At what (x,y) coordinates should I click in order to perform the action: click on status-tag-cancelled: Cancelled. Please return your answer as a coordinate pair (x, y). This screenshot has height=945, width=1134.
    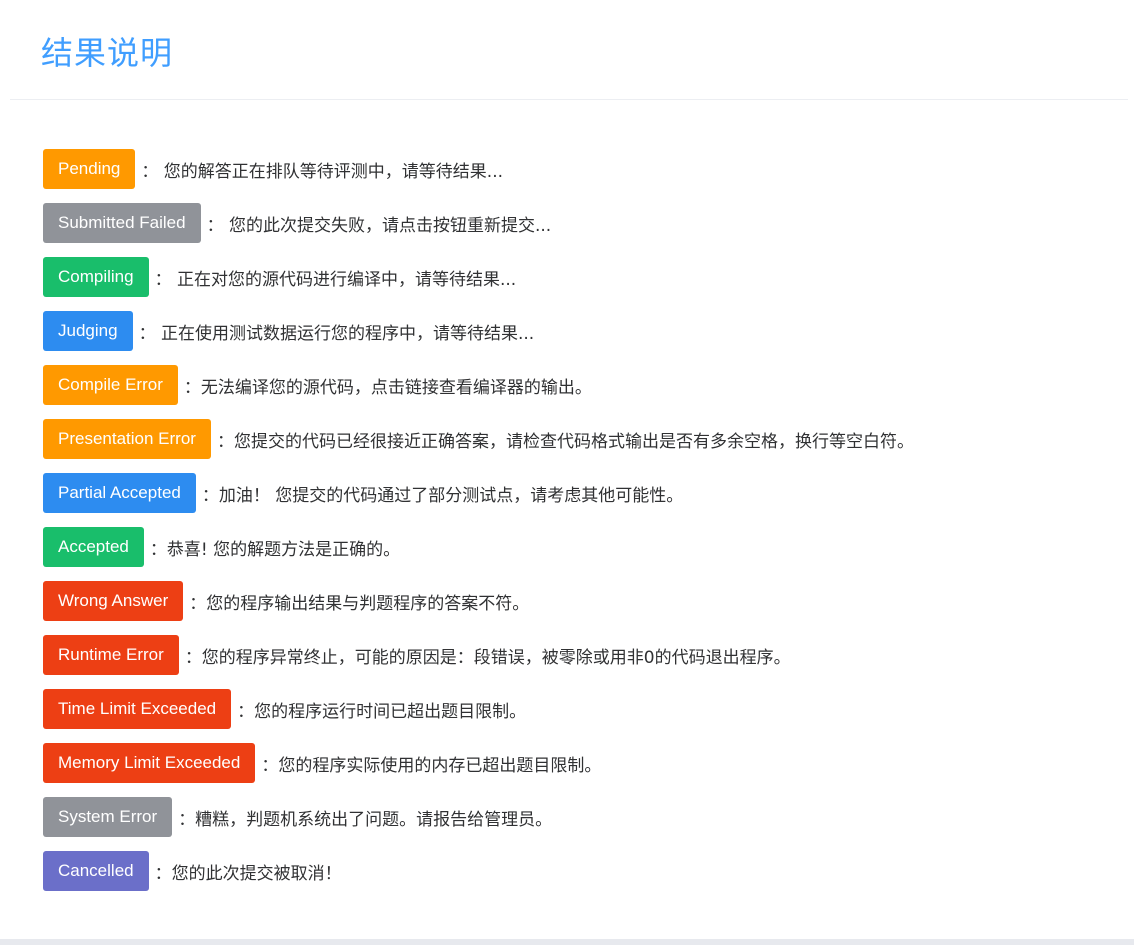
    Looking at the image, I should click on (96, 871).